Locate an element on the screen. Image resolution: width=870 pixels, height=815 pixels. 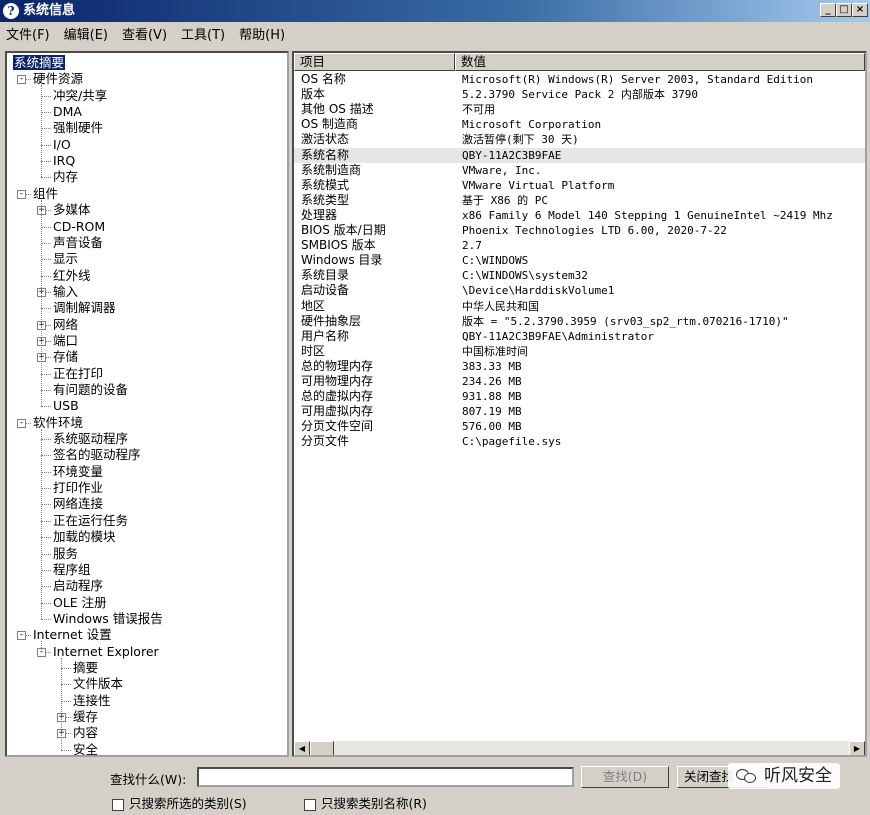
tree-item: 调制解调器 is located at coordinates (84, 308).